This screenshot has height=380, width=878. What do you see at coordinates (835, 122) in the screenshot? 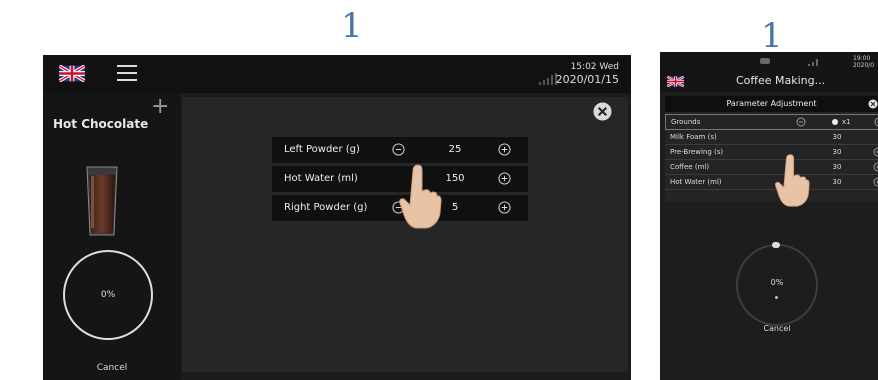
I see `bean-icon` at bounding box center [835, 122].